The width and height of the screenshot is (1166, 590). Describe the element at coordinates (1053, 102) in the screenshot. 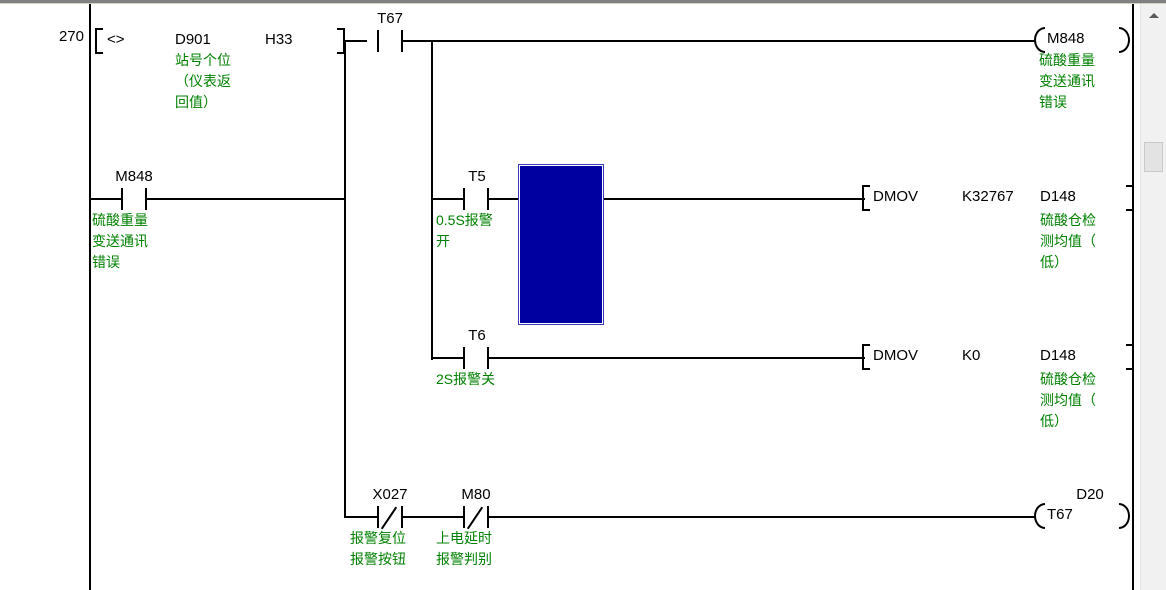

I see `m848-coil-comment-line-3: 错误` at that location.